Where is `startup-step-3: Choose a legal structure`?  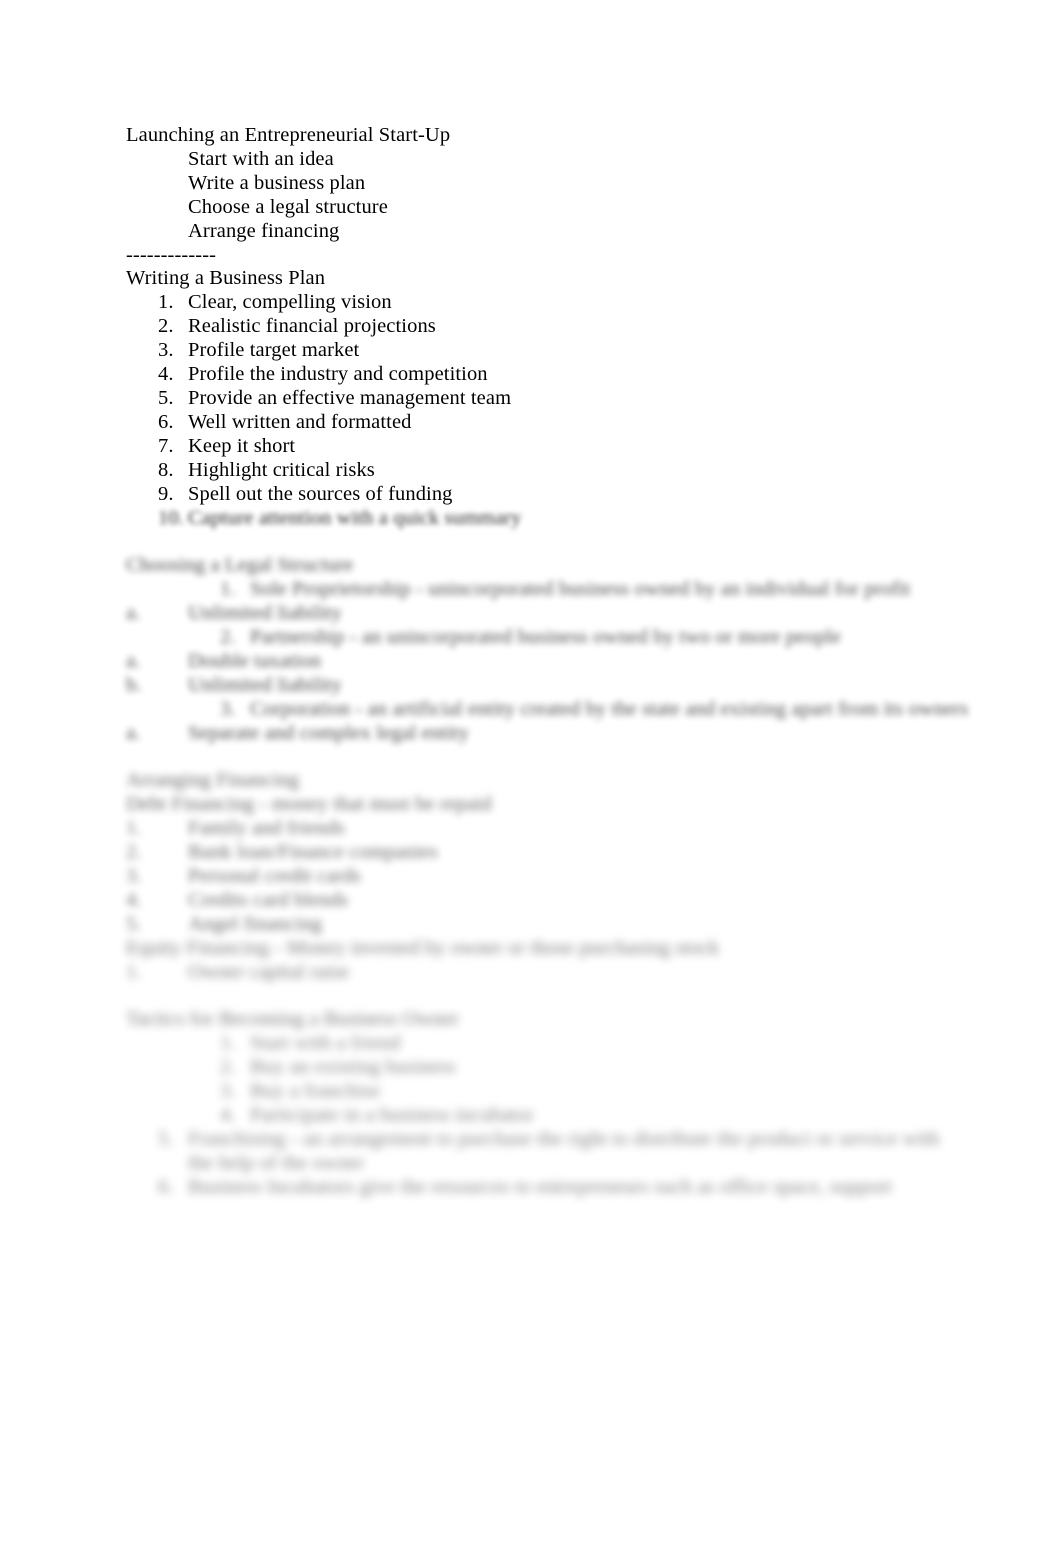 startup-step-3: Choose a legal structure is located at coordinates (288, 206).